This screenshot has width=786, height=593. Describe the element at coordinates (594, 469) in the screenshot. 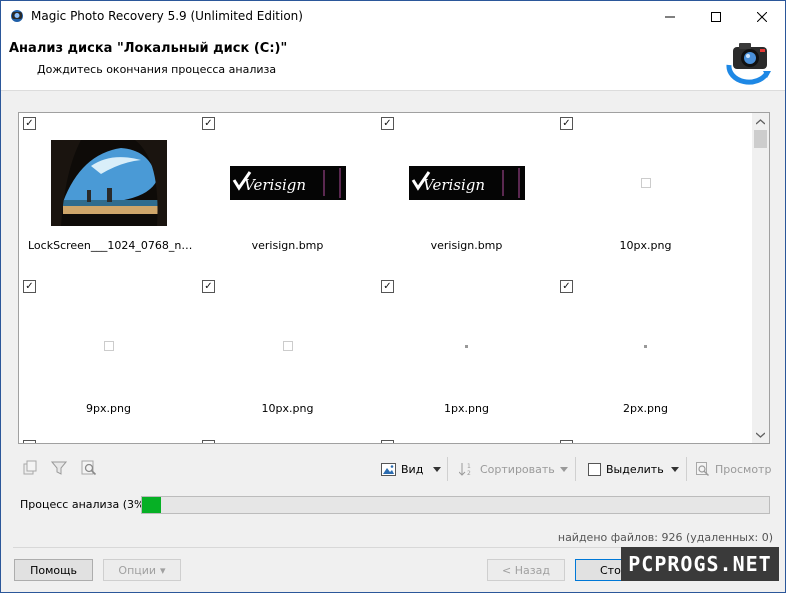

I see `select-all-checkbox` at that location.